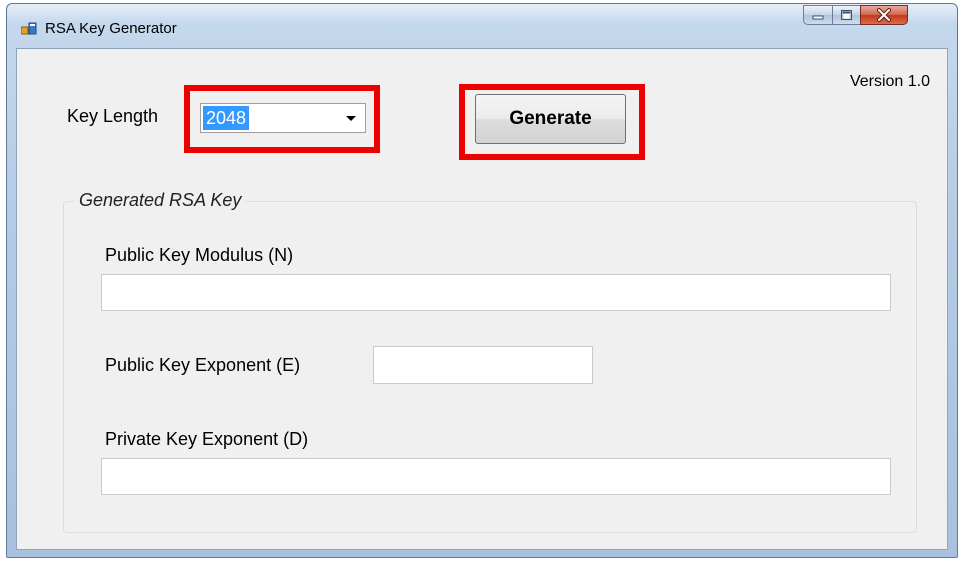 The width and height of the screenshot is (964, 562). What do you see at coordinates (496, 292) in the screenshot?
I see `modulus-field` at bounding box center [496, 292].